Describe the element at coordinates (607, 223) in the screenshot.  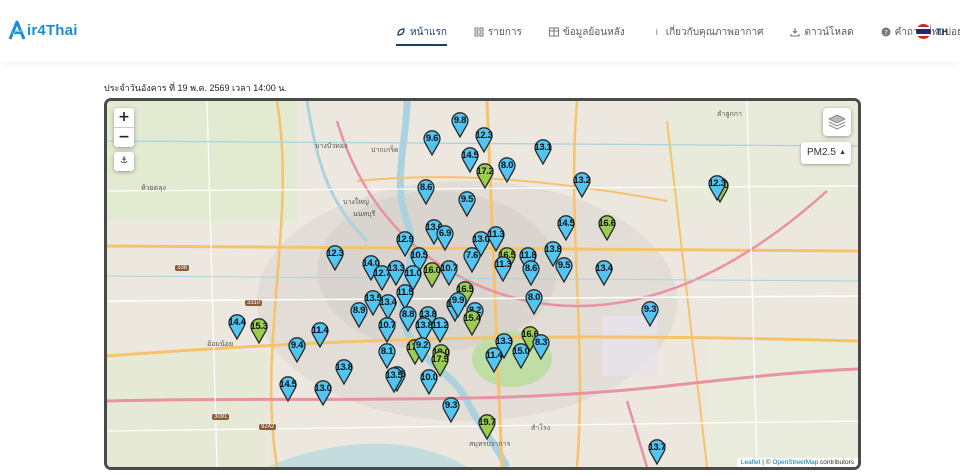
I see `station-value: 16.6` at that location.